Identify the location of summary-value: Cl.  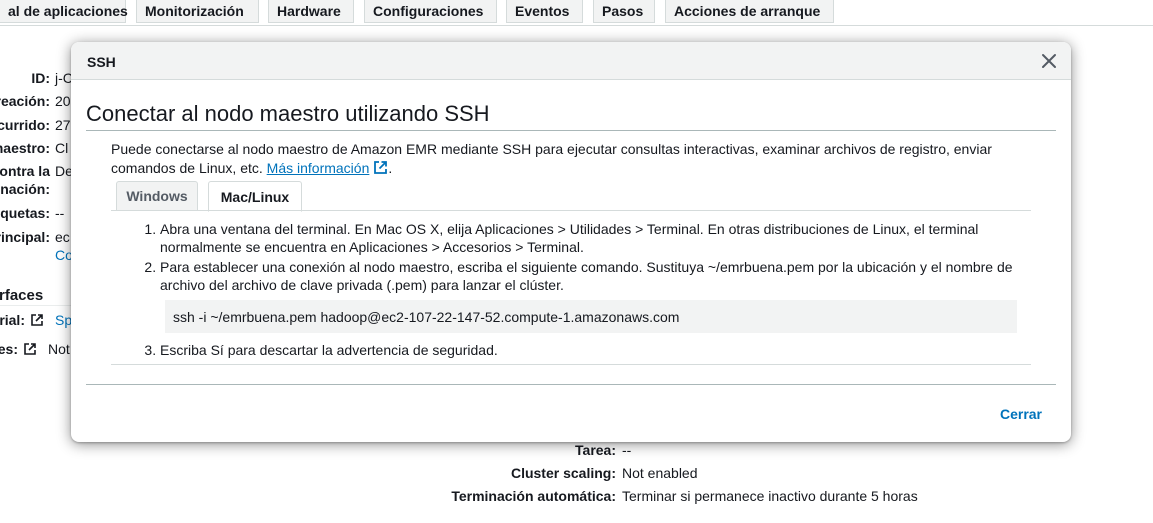
(62, 148).